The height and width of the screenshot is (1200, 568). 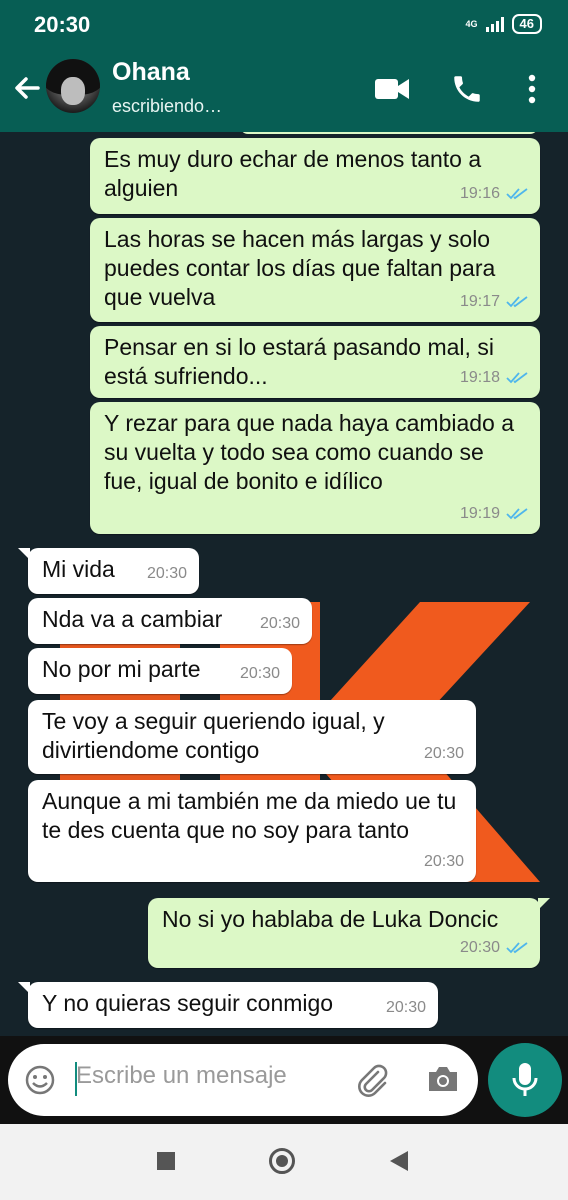 What do you see at coordinates (284, 23) in the screenshot?
I see `status-bar: 20:30 4G 46` at bounding box center [284, 23].